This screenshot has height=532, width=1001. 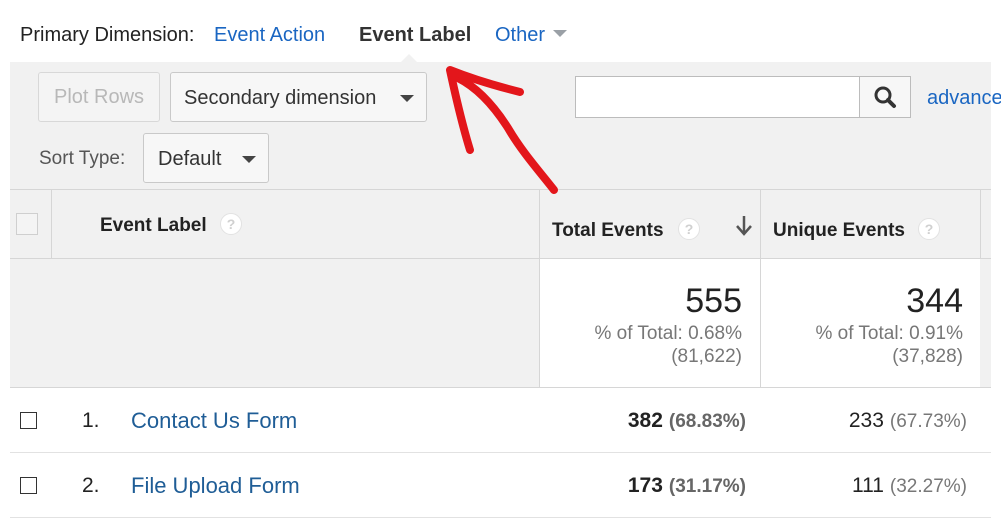 I want to click on unique-events-cell: 111 (32.27%), so click(x=864, y=486).